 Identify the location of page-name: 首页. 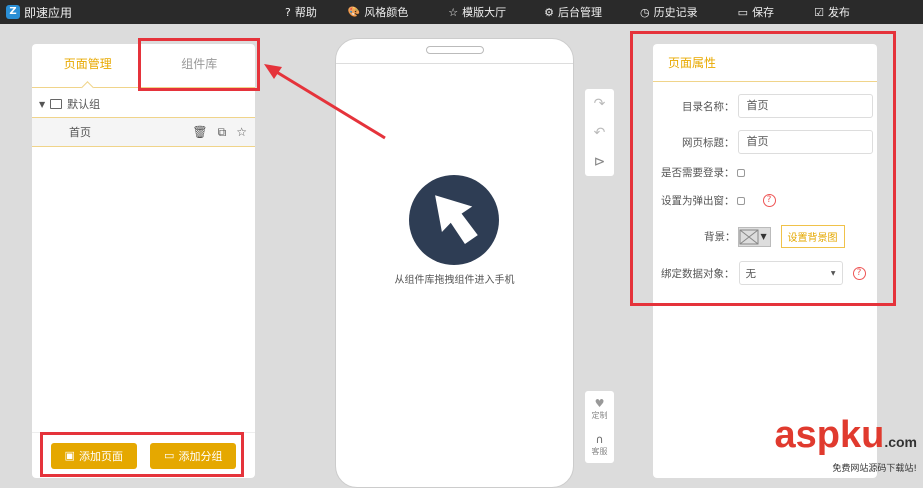
(80, 132).